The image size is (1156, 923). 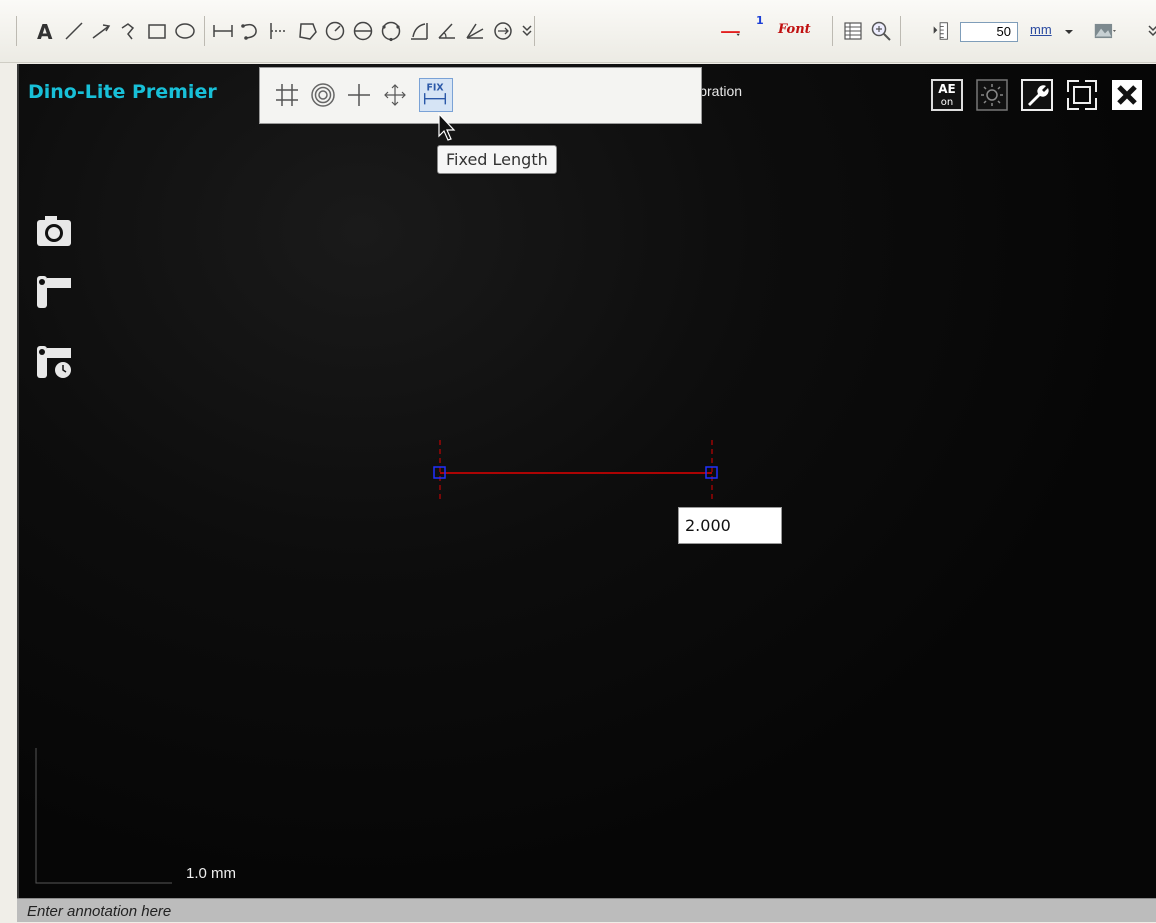 I want to click on unit-dropdown-chevron-icon, so click(x=1065, y=31).